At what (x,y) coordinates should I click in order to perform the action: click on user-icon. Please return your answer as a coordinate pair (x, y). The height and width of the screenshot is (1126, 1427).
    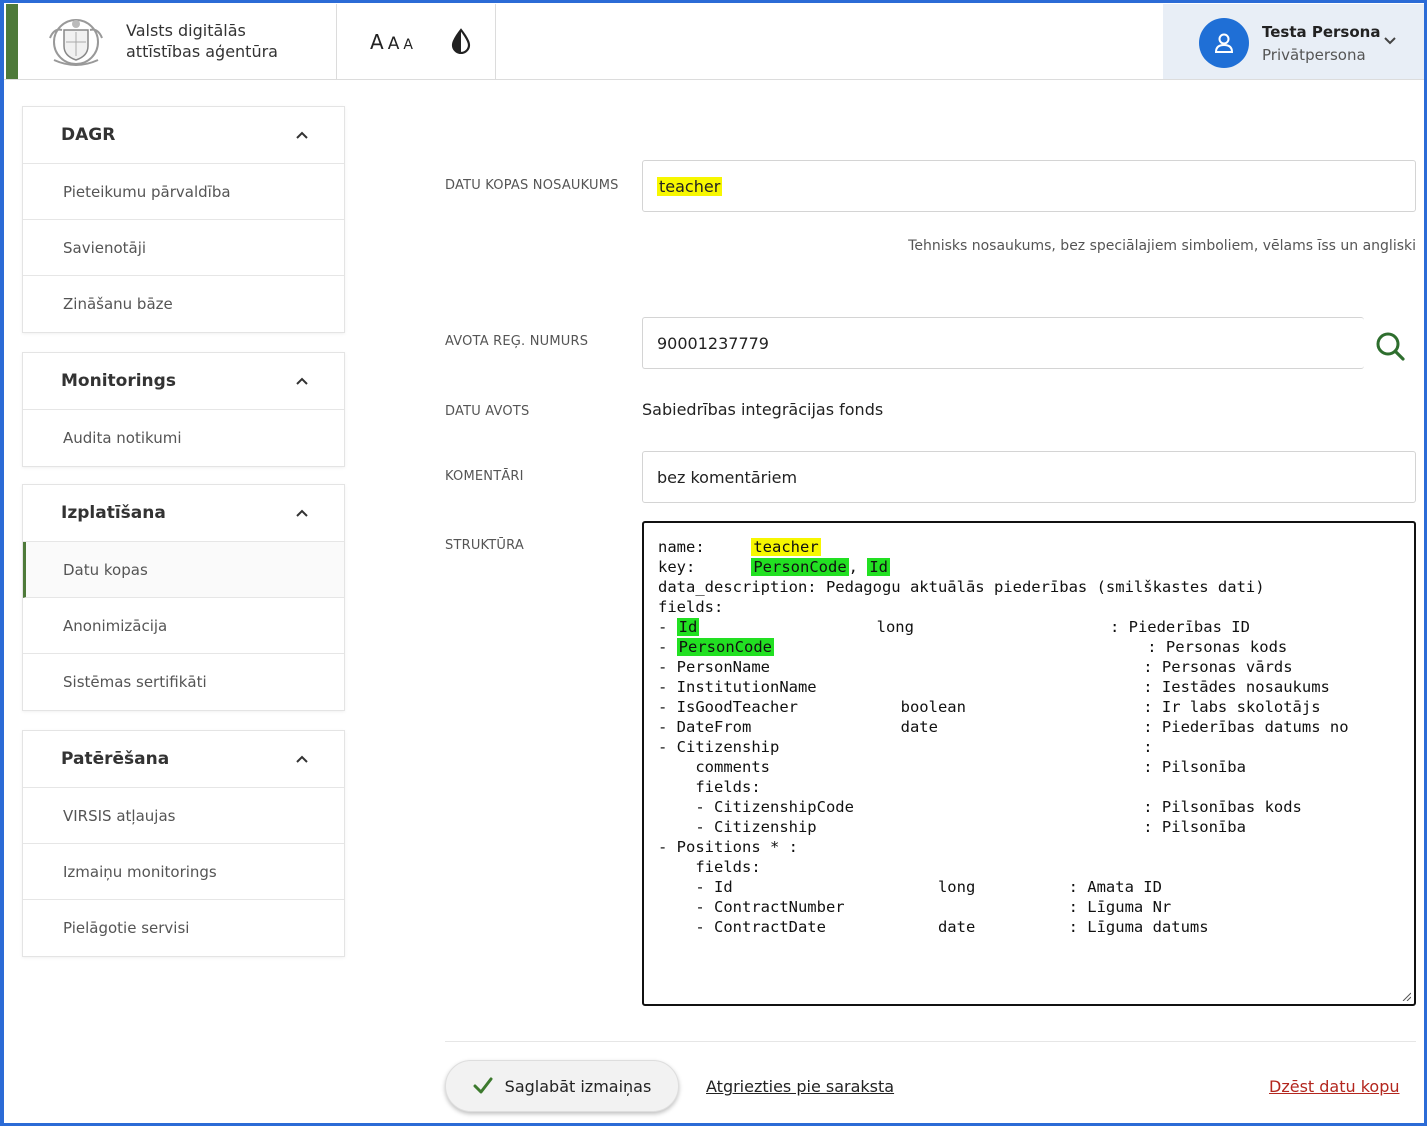
    Looking at the image, I should click on (1224, 43).